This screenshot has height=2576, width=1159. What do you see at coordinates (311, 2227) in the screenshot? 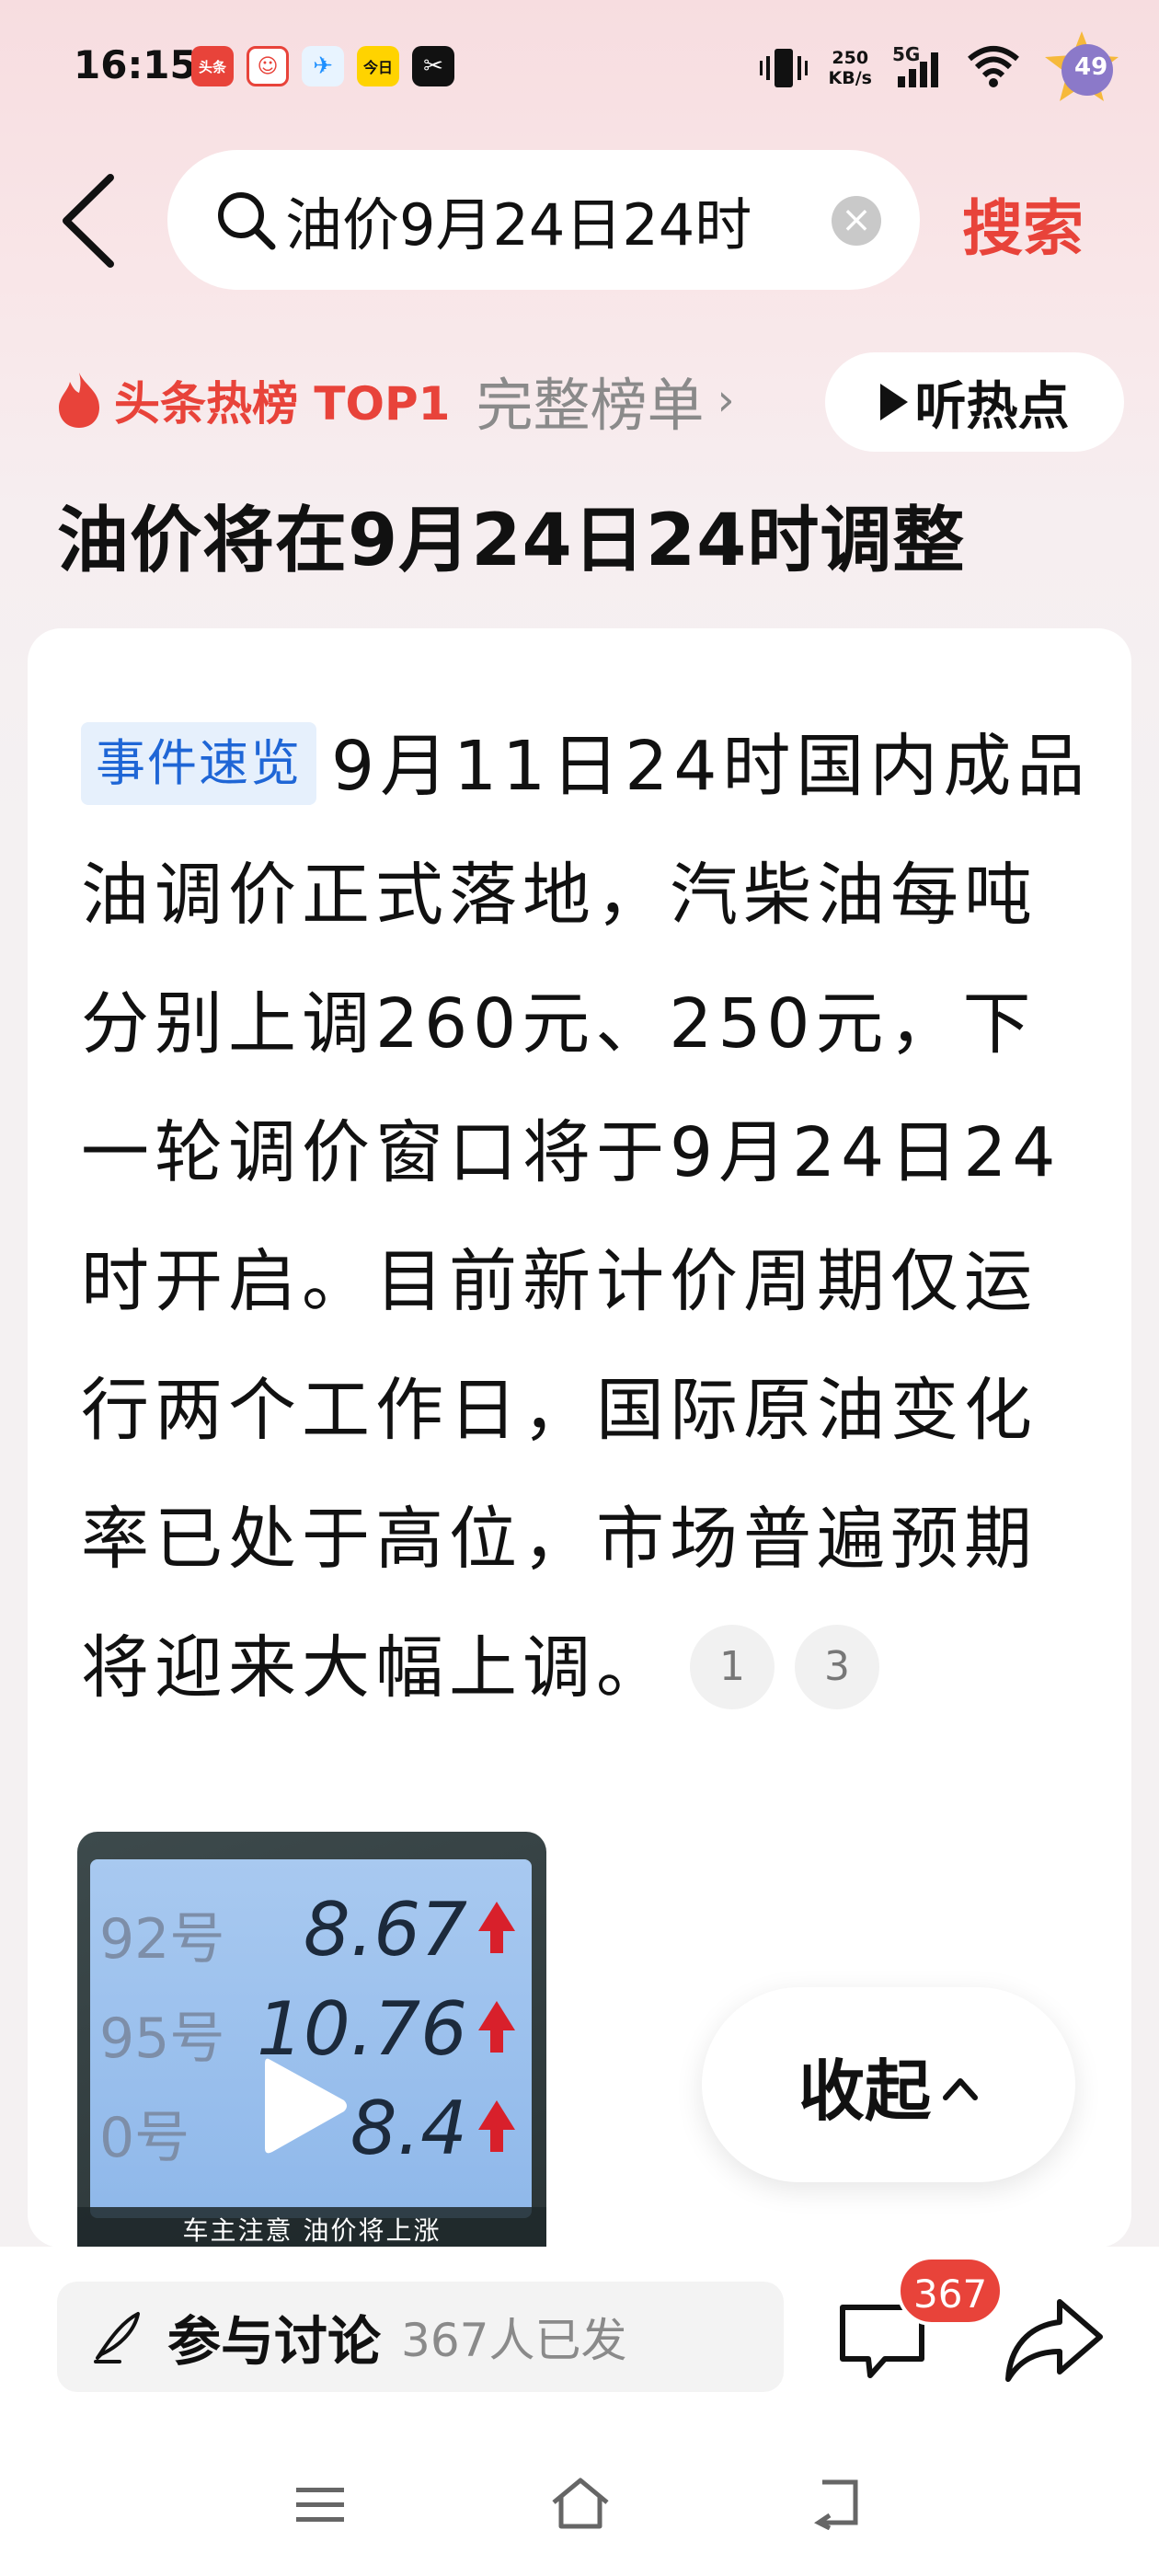
I see `video-caption: 车主注意 油价将上涨` at bounding box center [311, 2227].